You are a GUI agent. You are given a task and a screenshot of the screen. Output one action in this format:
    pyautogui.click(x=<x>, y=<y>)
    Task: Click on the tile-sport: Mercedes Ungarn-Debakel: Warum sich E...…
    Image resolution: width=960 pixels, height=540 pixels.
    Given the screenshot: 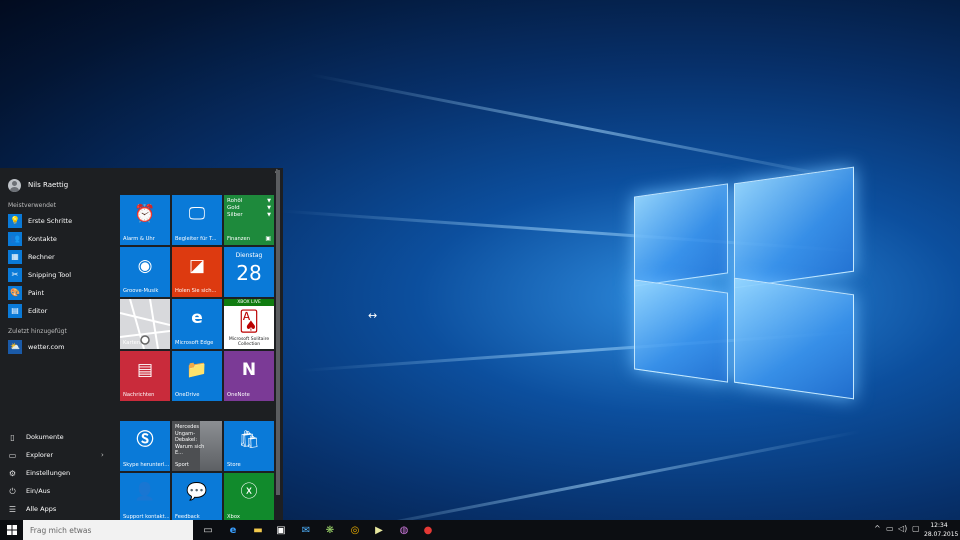 What is the action you would take?
    pyautogui.click(x=197, y=446)
    